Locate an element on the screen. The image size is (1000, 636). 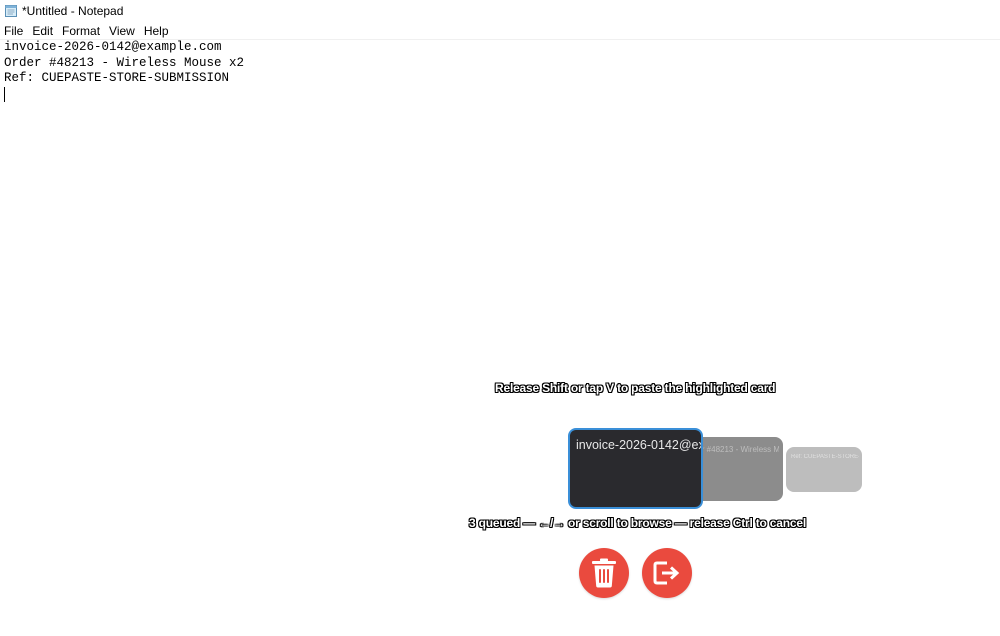
exit-icon is located at coordinates (666, 573).